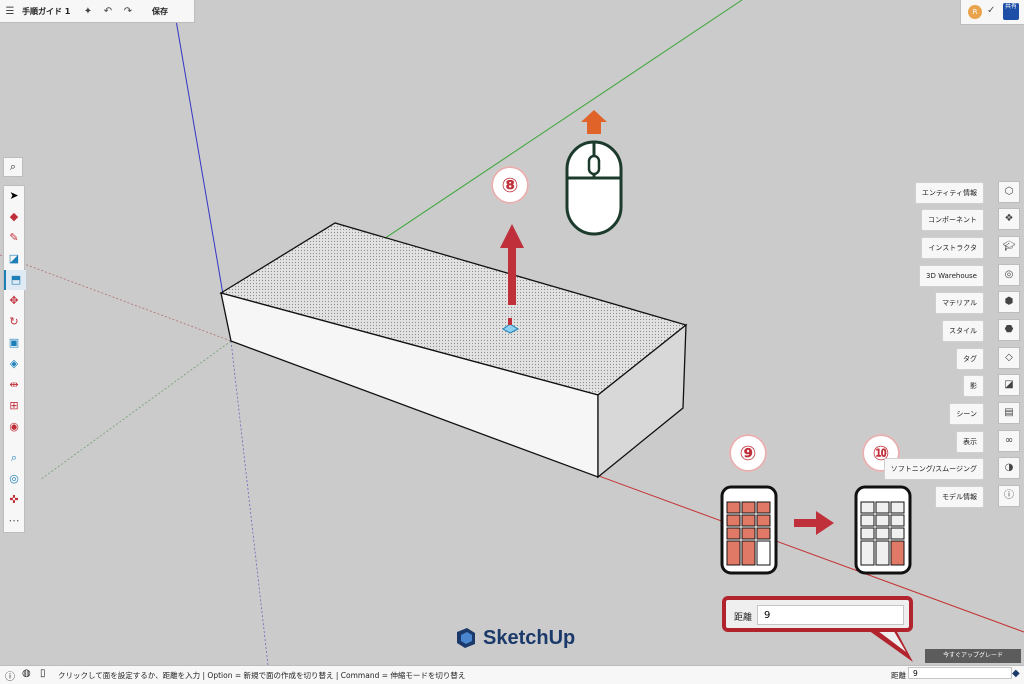  Describe the element at coordinates (1009, 468) in the screenshot. I see `smoothing-icon: ◑` at that location.